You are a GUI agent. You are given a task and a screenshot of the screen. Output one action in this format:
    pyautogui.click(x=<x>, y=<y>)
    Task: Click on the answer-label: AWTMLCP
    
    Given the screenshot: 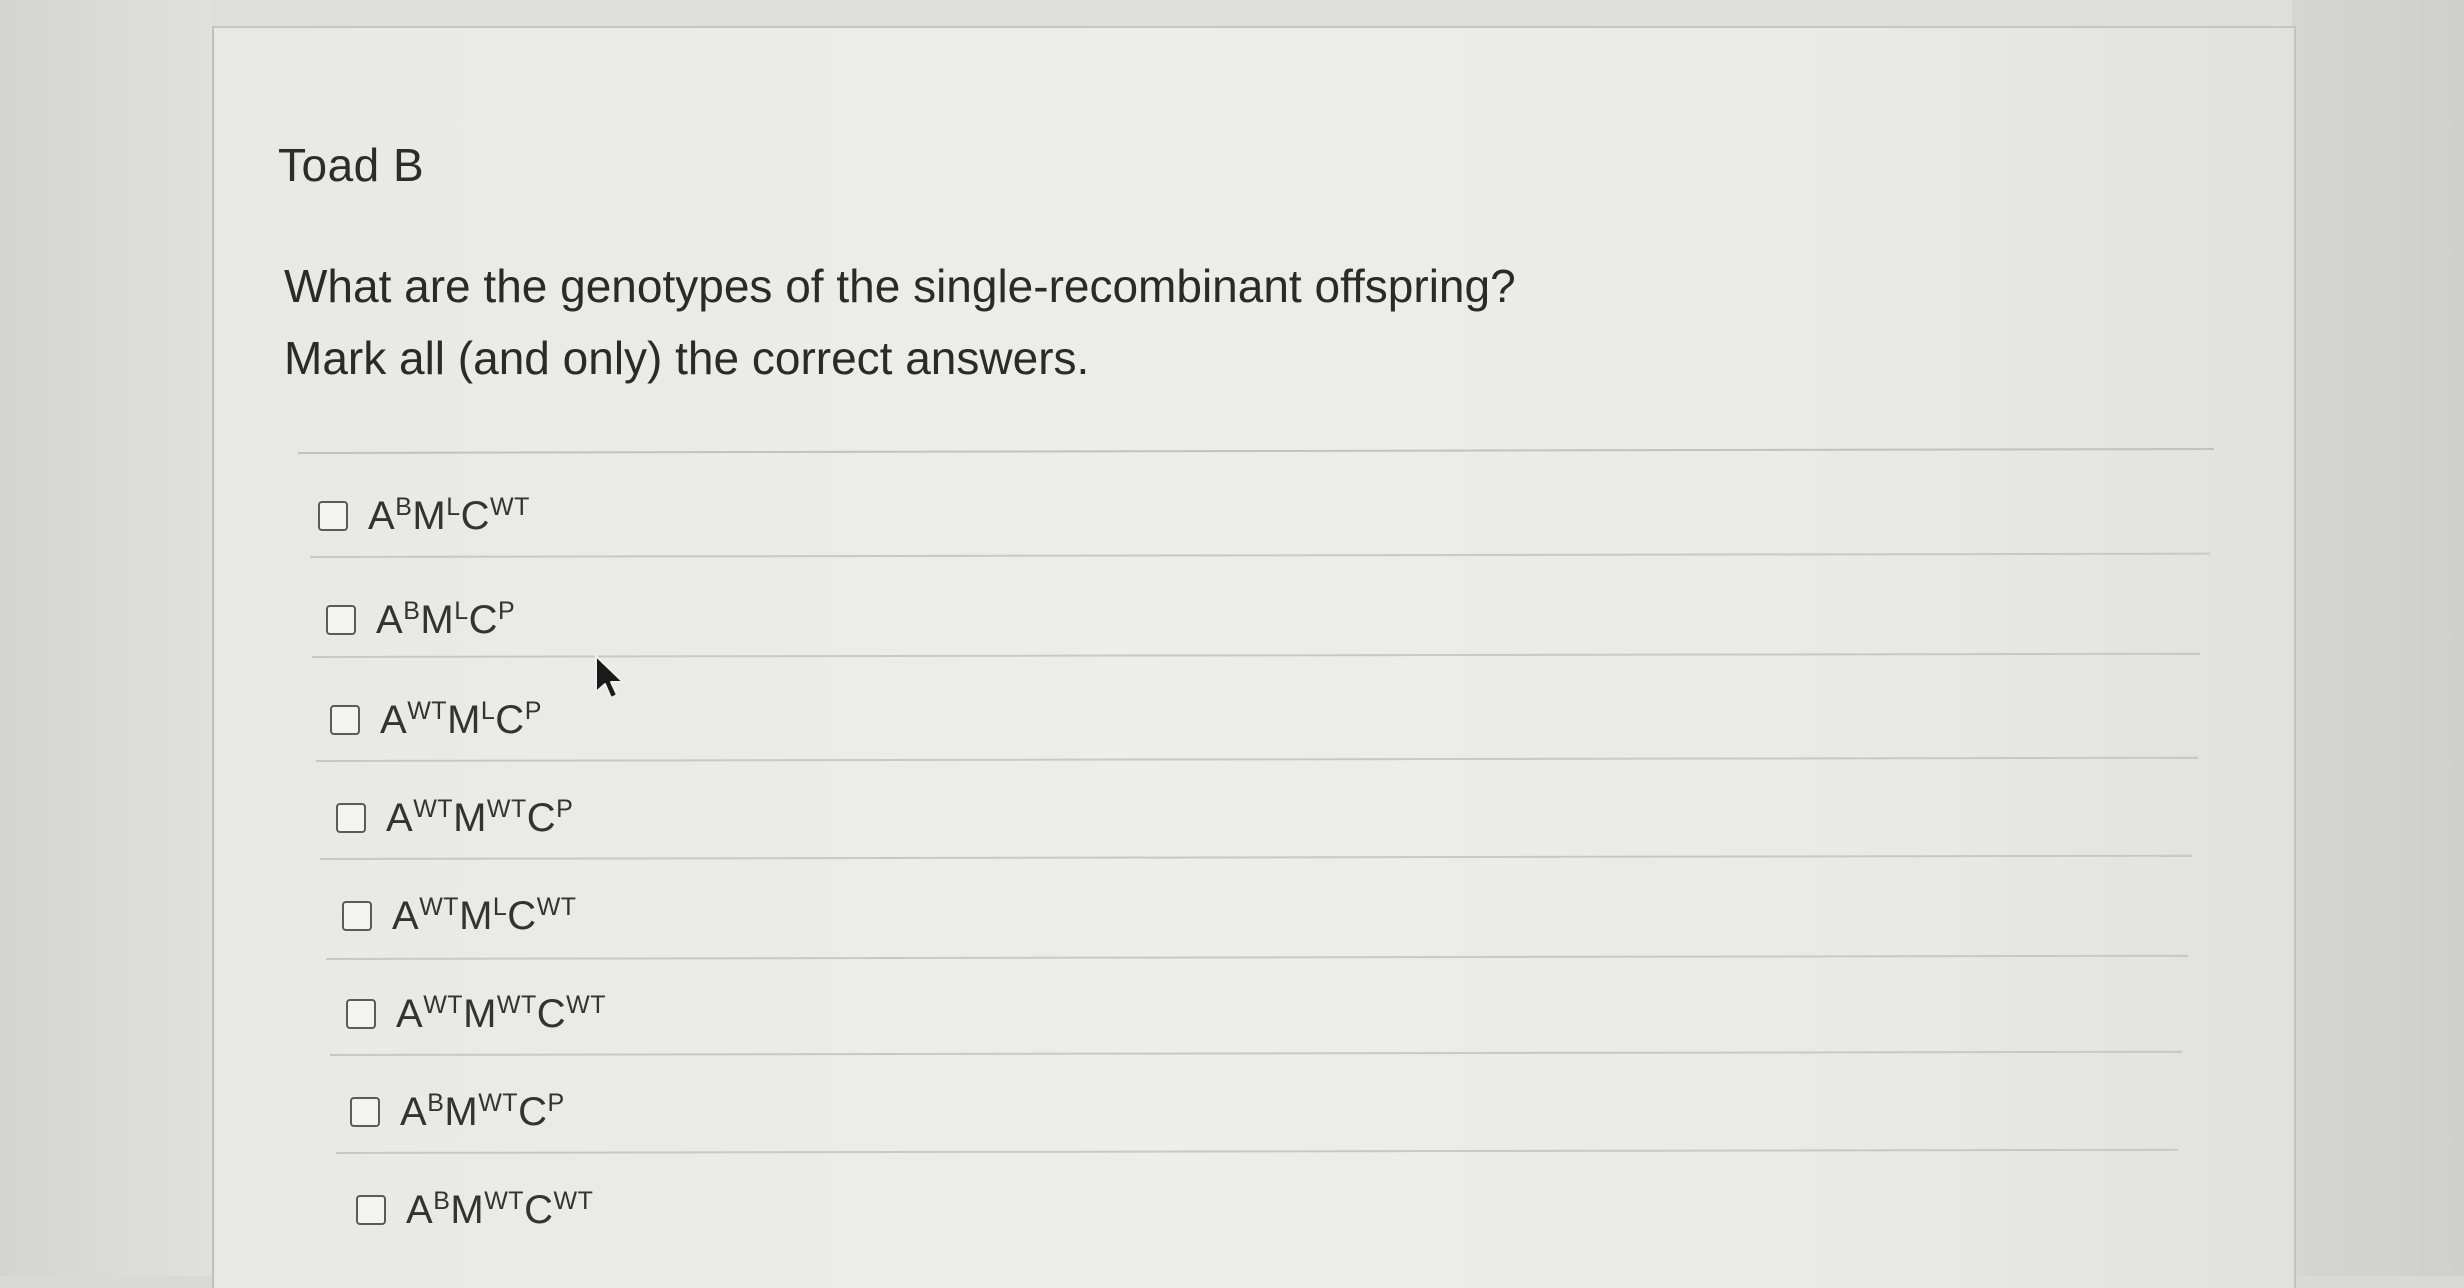 What is the action you would take?
    pyautogui.click(x=461, y=720)
    